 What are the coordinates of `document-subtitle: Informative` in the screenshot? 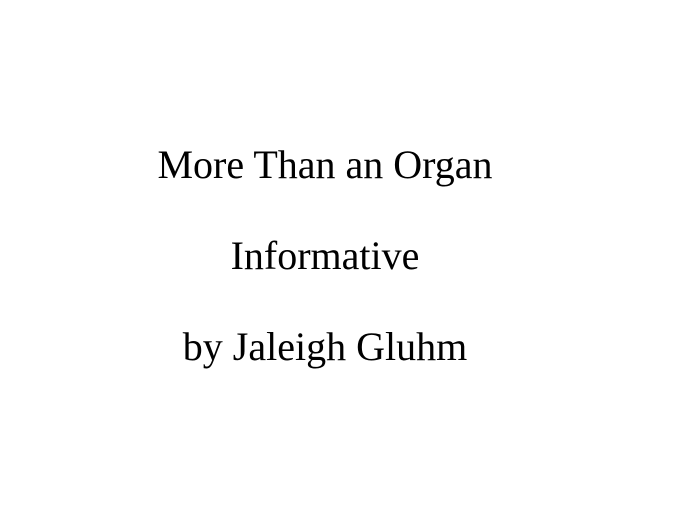 It's located at (325, 255).